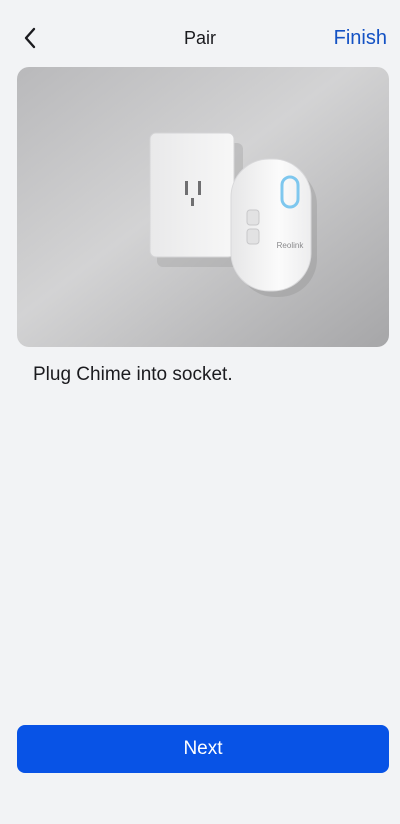 Image resolution: width=400 pixels, height=824 pixels. What do you see at coordinates (133, 374) in the screenshot?
I see `instruction-text: Plug Chime into socket.` at bounding box center [133, 374].